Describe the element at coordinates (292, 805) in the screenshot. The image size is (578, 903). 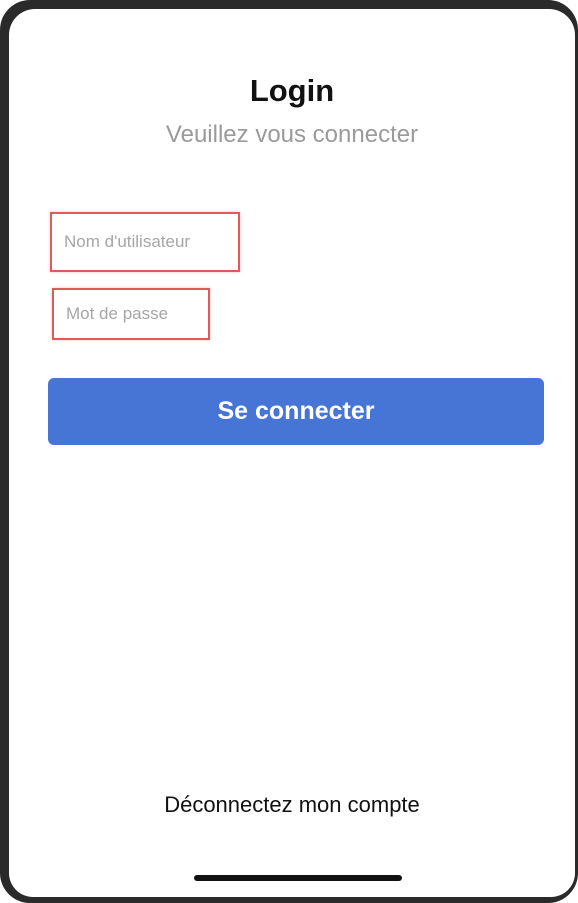
I see `logout-link: Déconnectez mon compte` at that location.